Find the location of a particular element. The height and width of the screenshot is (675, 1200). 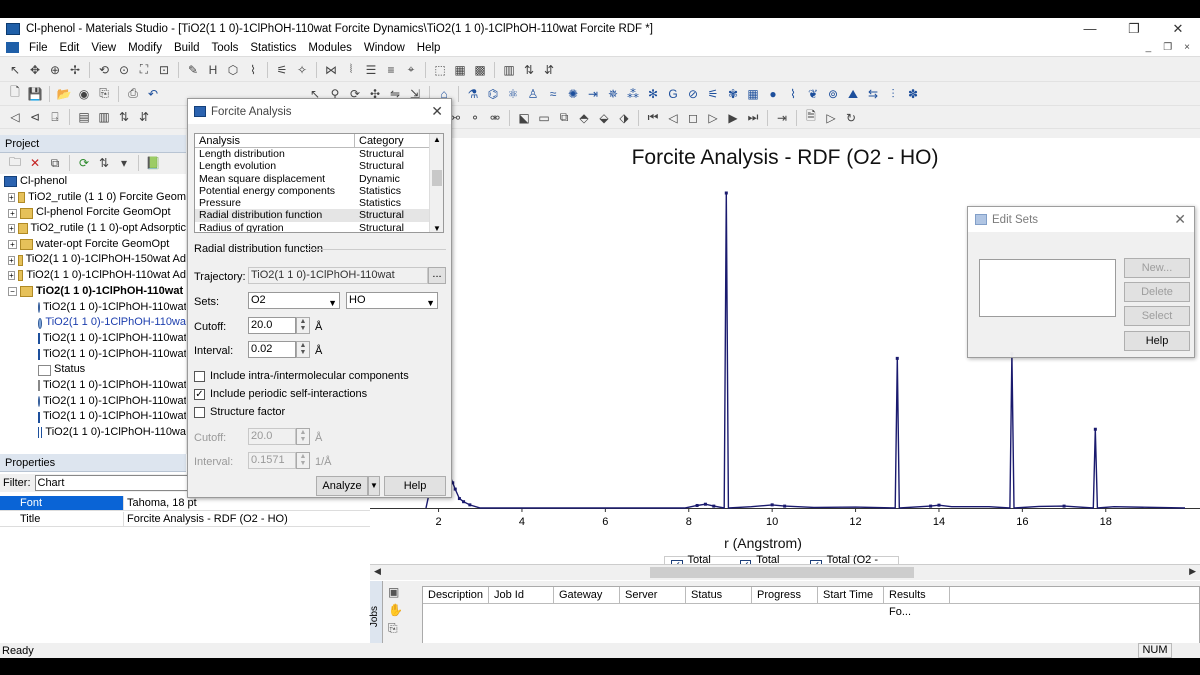

loop-icon: ⇥ is located at coordinates (782, 118).